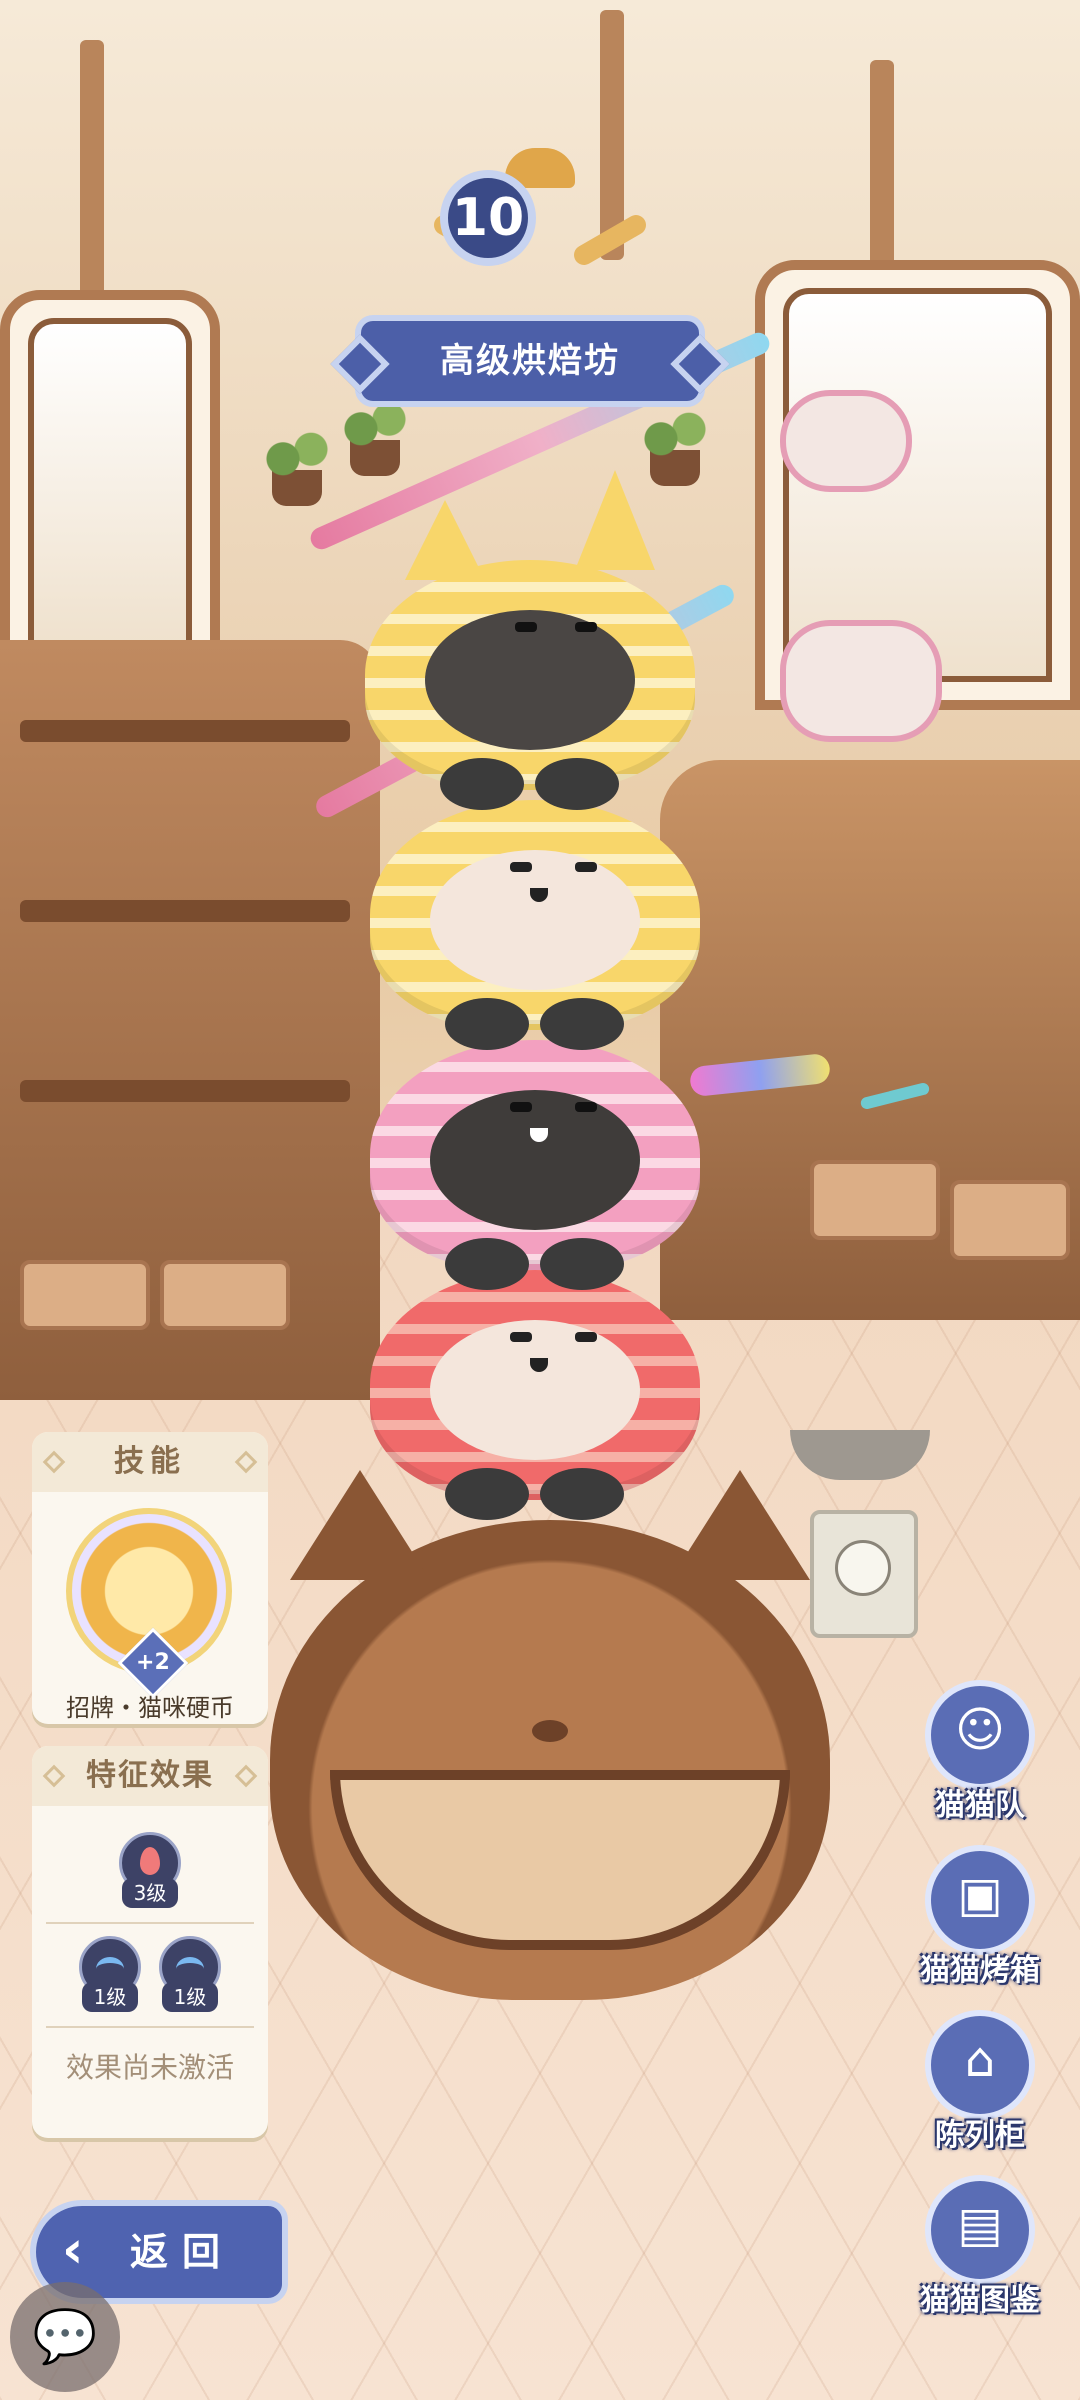  What do you see at coordinates (150, 1708) in the screenshot?
I see `skill-name: 招牌・猫咪硬币` at bounding box center [150, 1708].